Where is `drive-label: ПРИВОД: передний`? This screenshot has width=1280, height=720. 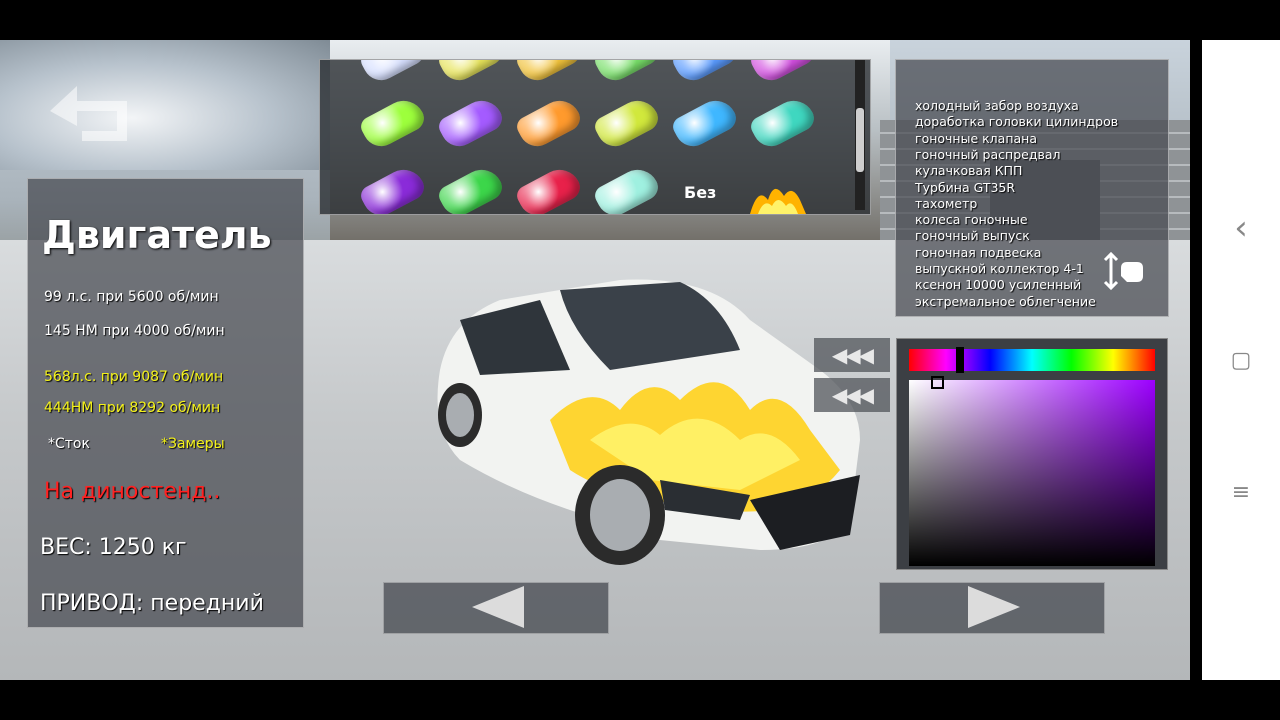
drive-label: ПРИВОД: передний is located at coordinates (152, 603).